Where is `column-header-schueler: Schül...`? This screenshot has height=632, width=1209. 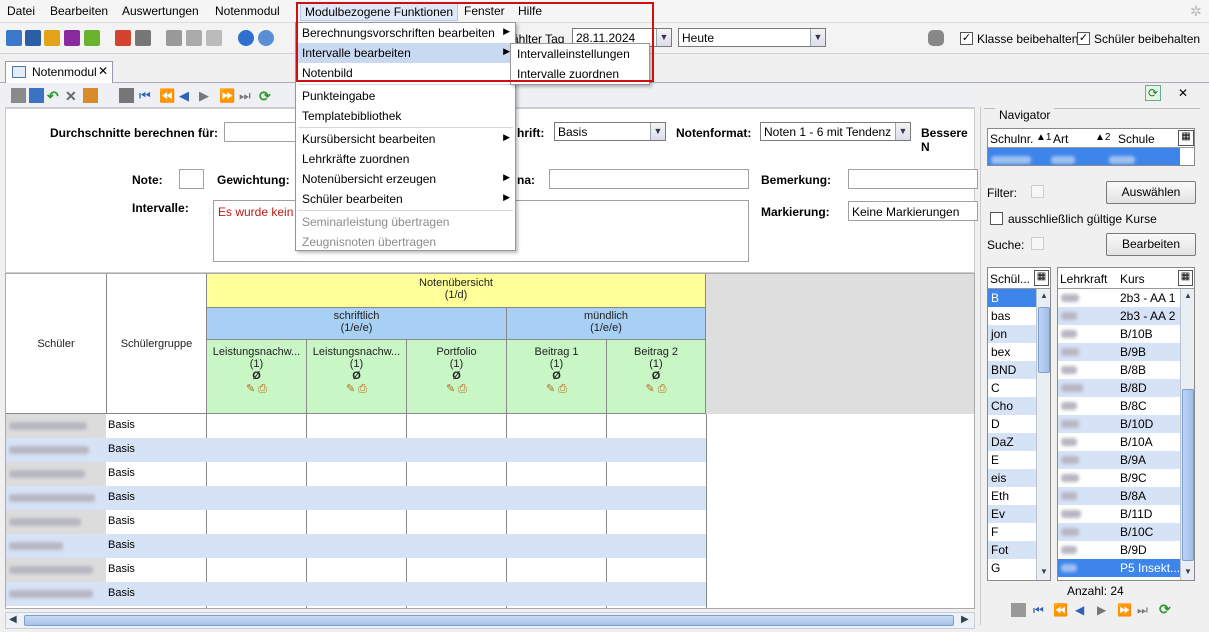 column-header-schueler: Schül... is located at coordinates (1010, 279).